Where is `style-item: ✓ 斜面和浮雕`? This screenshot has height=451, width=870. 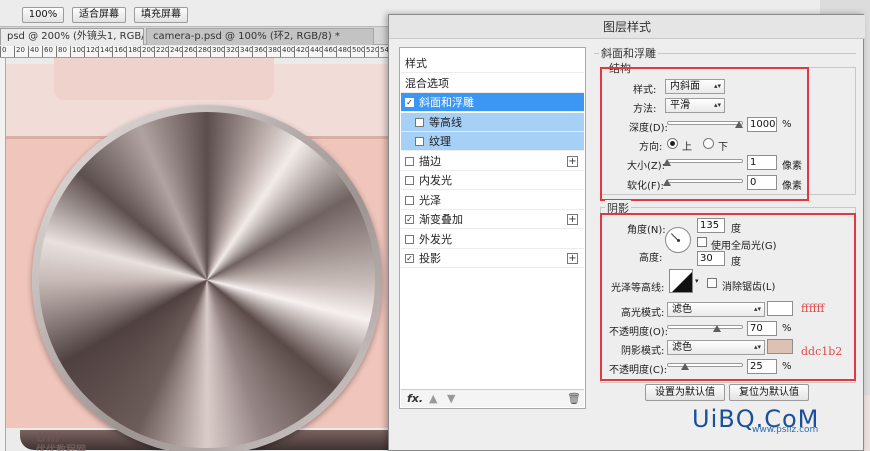 style-item: ✓ 斜面和浮雕 is located at coordinates (492, 102).